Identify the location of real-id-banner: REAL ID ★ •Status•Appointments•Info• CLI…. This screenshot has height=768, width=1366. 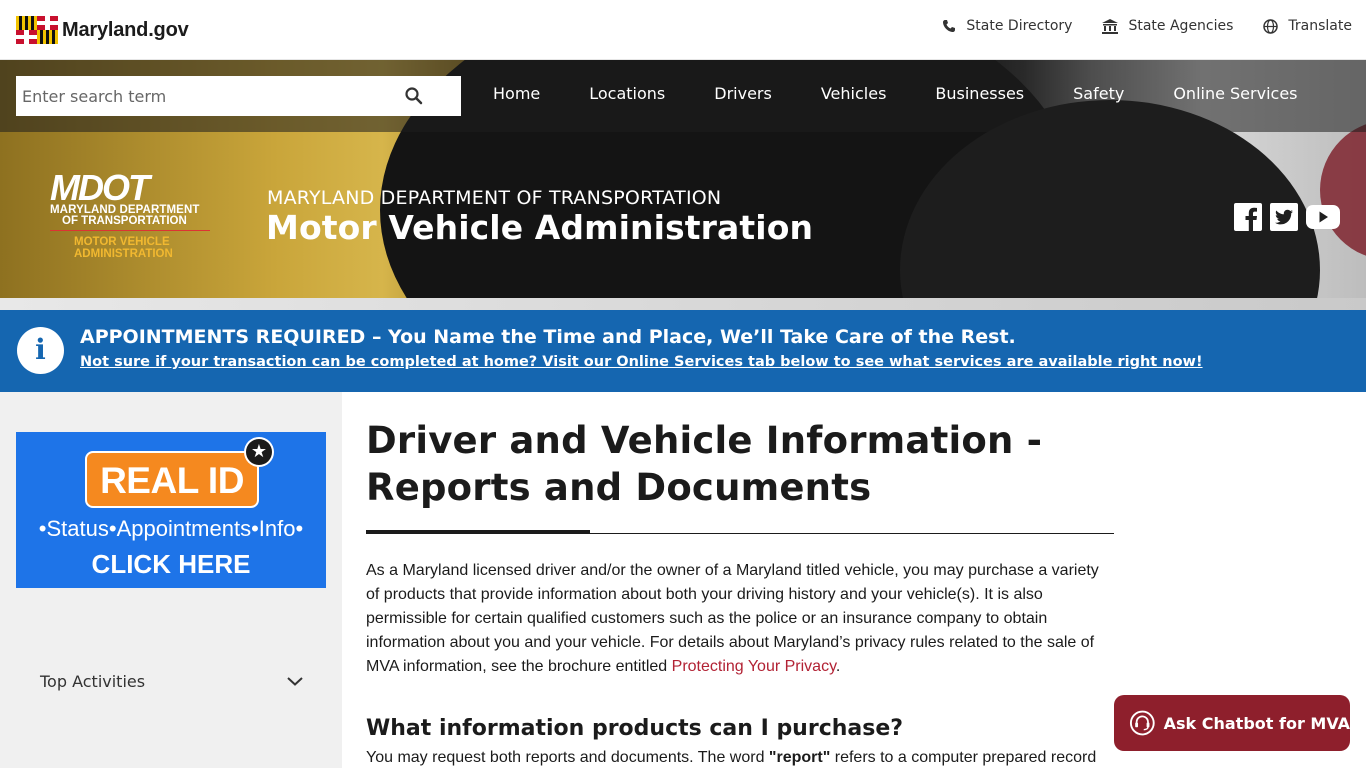
(171, 510).